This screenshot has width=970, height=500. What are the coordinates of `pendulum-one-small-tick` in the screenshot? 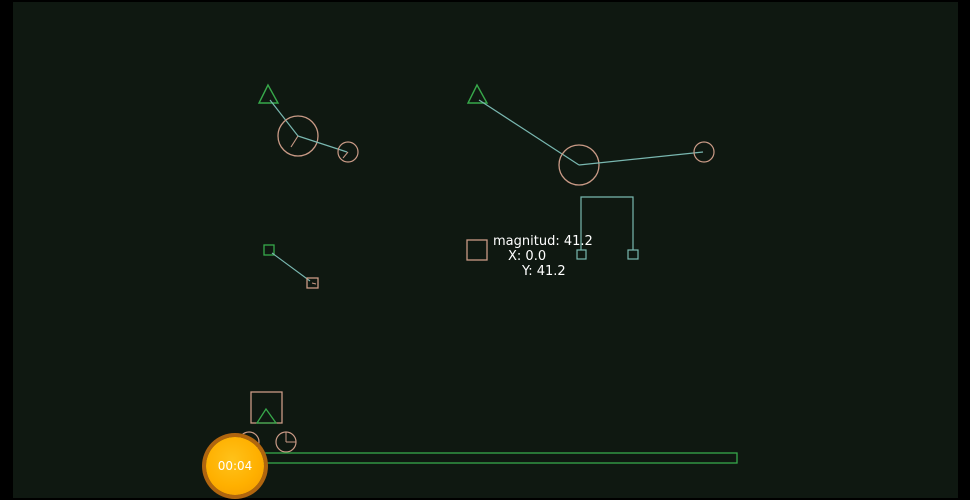 It's located at (345, 155).